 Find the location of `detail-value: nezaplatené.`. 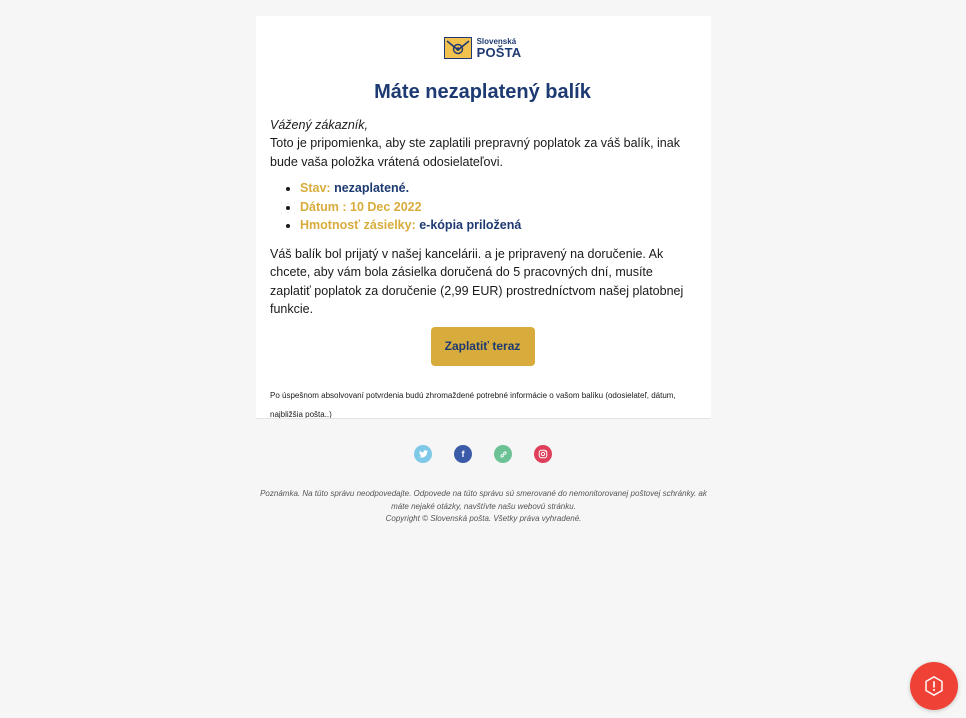

detail-value: nezaplatené. is located at coordinates (372, 188).